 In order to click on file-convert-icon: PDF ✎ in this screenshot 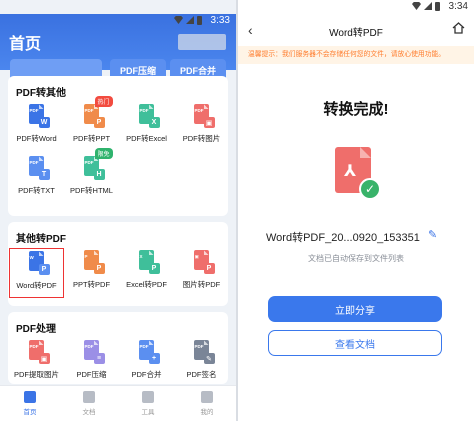, I will do `click(203, 352)`.